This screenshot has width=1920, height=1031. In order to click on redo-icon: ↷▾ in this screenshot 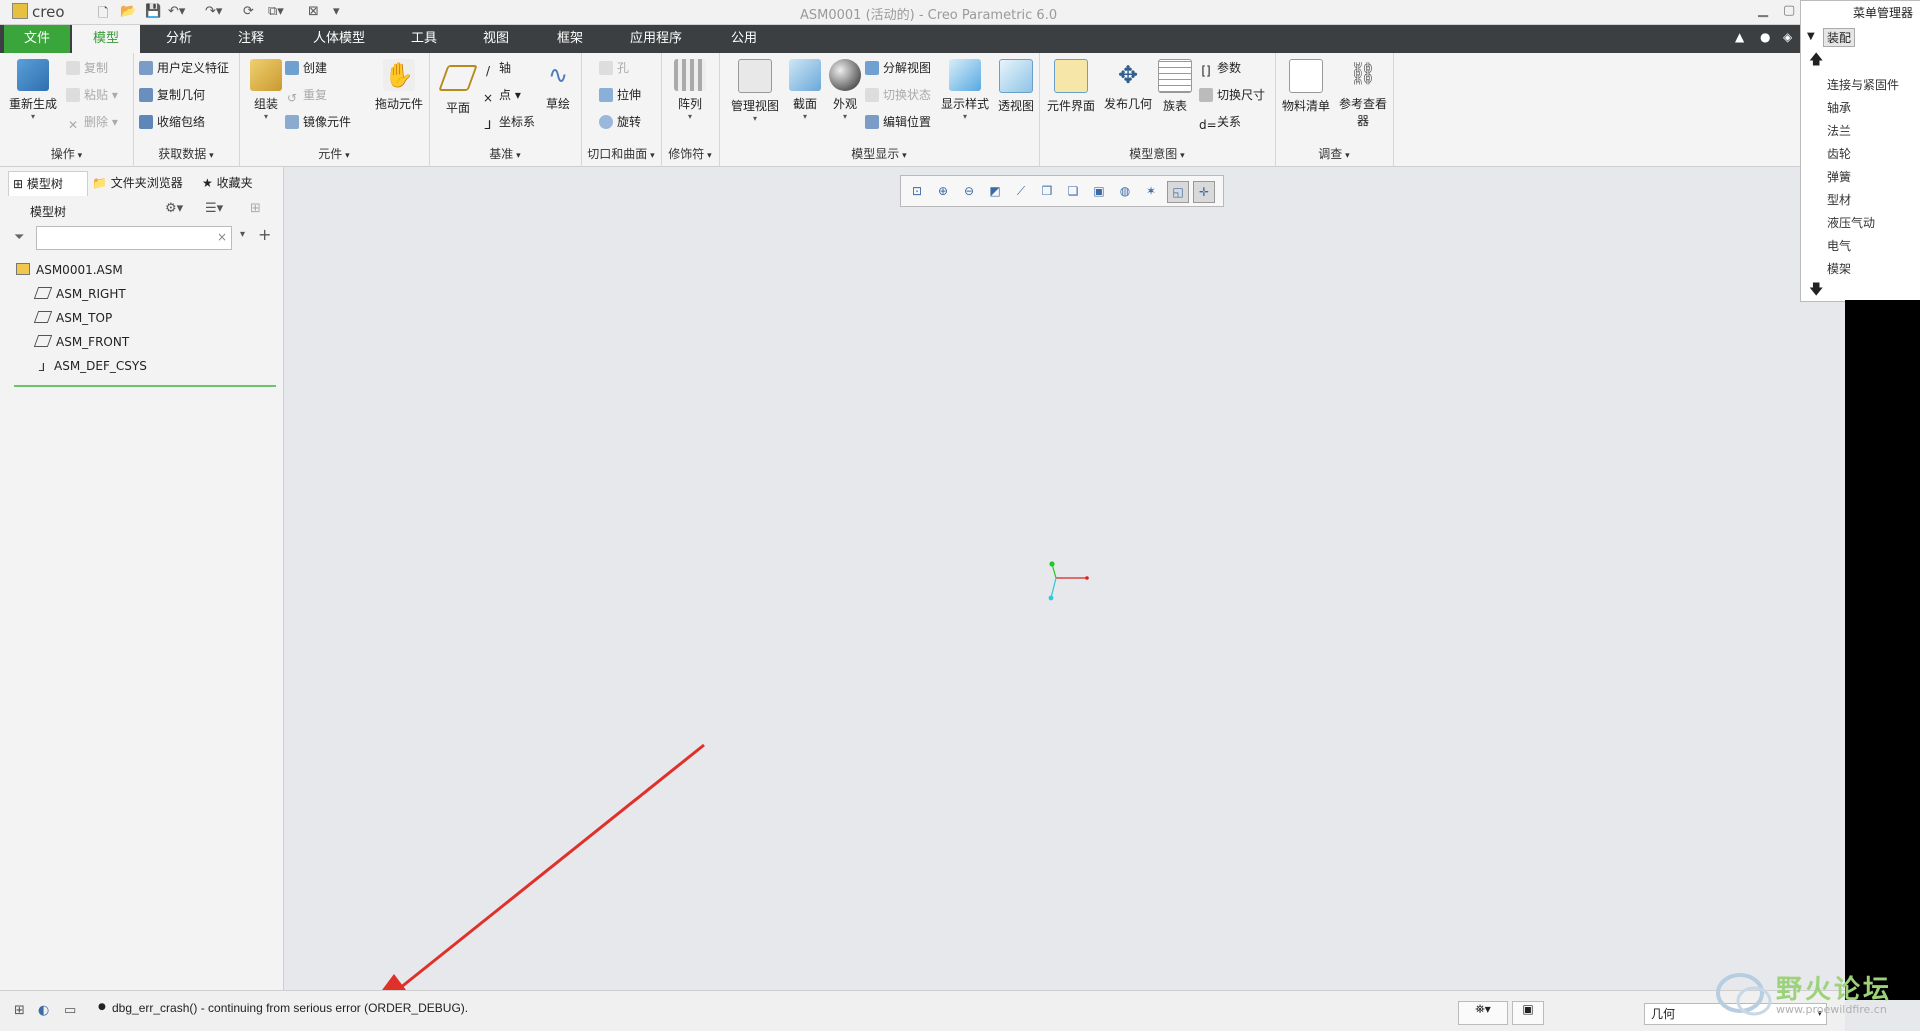, I will do `click(213, 11)`.